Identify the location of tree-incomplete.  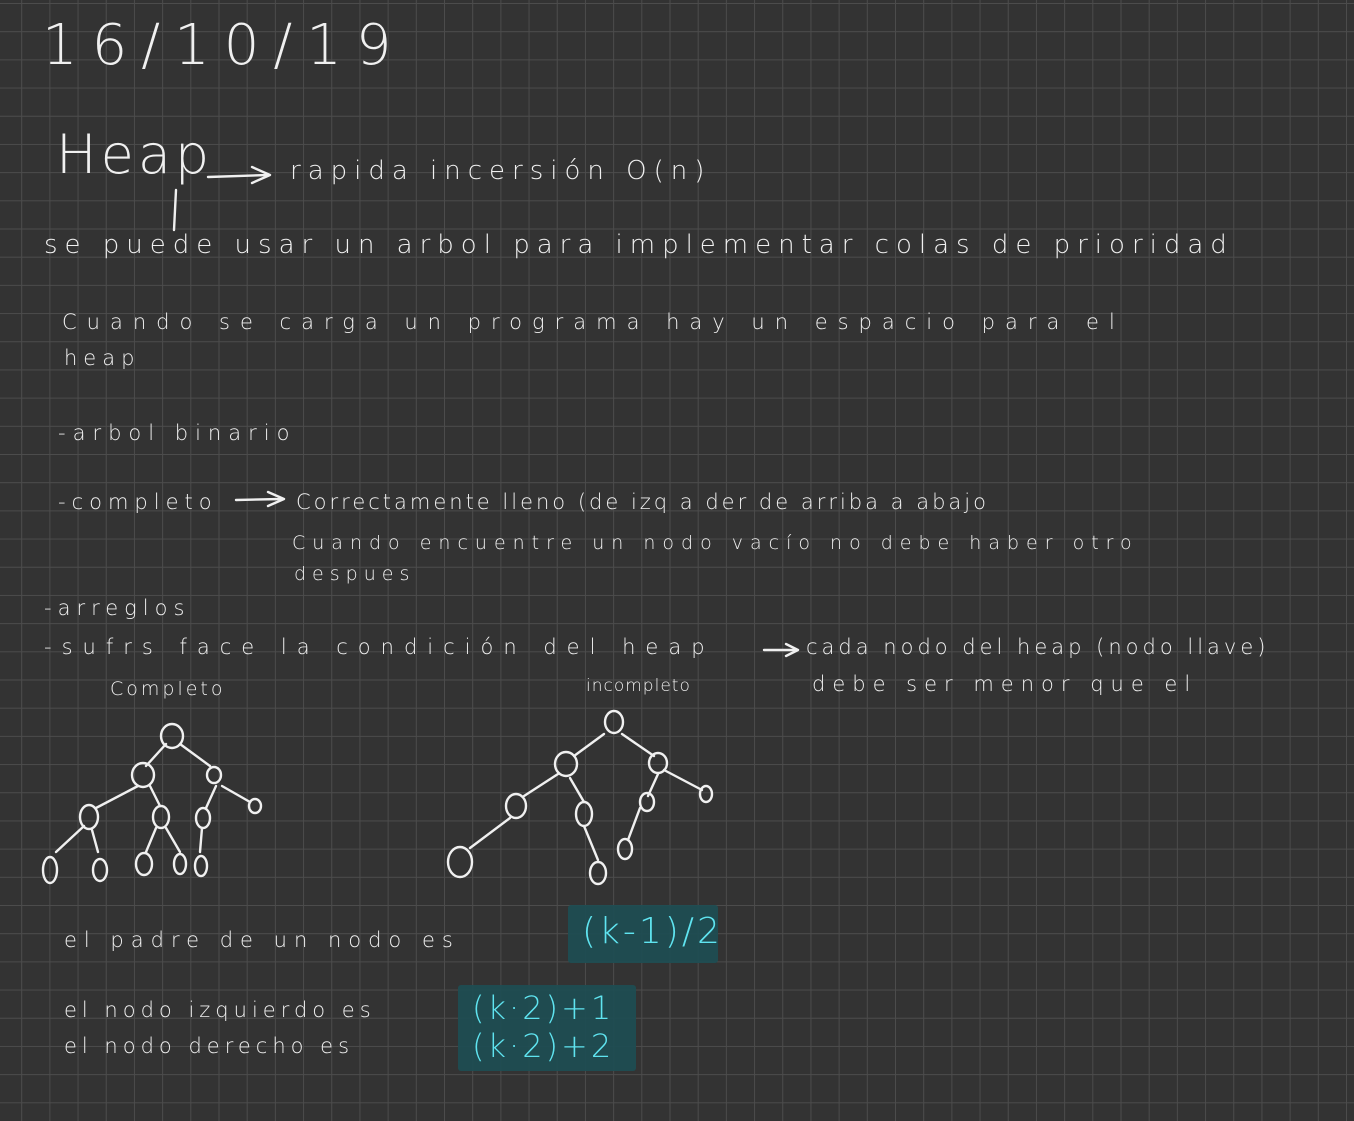
(580, 797).